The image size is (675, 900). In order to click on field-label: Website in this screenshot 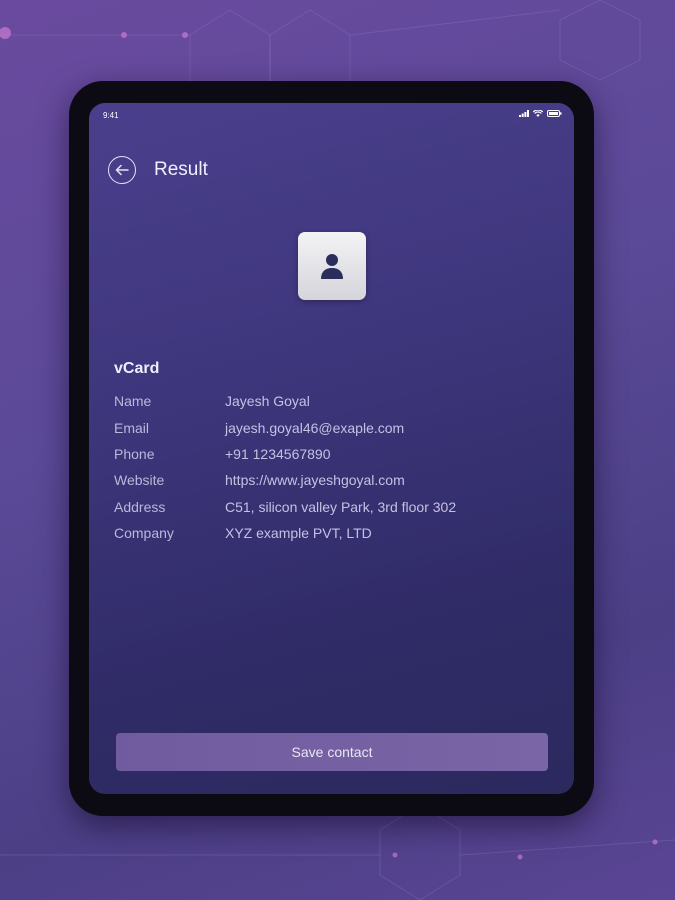, I will do `click(139, 480)`.